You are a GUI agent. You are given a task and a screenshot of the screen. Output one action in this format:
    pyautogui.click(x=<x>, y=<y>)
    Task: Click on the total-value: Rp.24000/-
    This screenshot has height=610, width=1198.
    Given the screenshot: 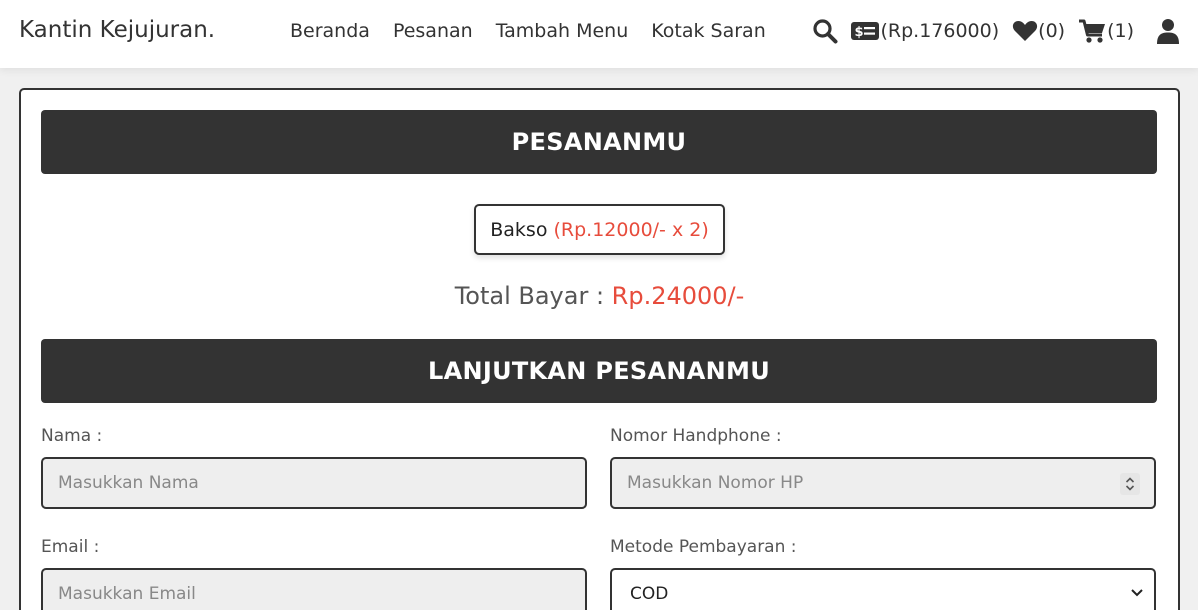 What is the action you would take?
    pyautogui.click(x=678, y=296)
    